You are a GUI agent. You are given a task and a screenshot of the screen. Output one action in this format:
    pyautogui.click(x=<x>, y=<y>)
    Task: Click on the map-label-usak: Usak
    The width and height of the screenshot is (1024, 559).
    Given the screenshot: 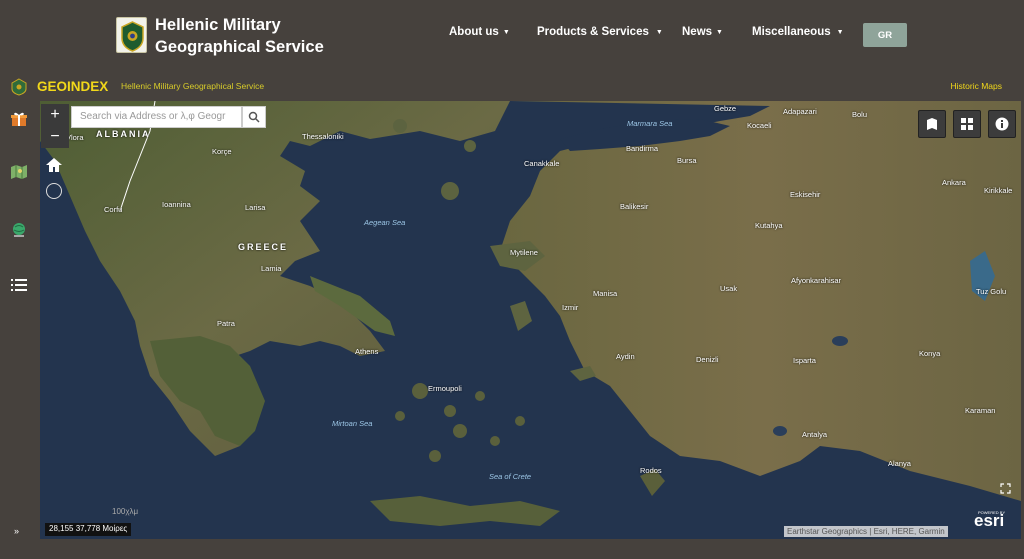 What is the action you would take?
    pyautogui.click(x=729, y=288)
    